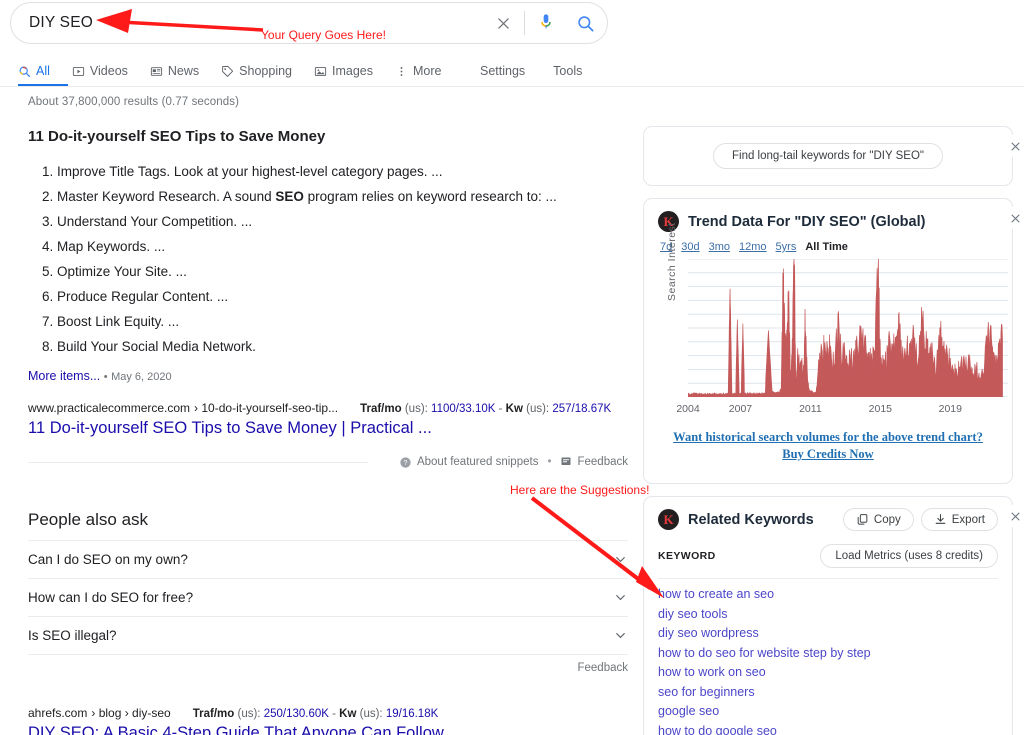 This screenshot has width=1024, height=735. I want to click on list-item: diy seo tools, so click(828, 615).